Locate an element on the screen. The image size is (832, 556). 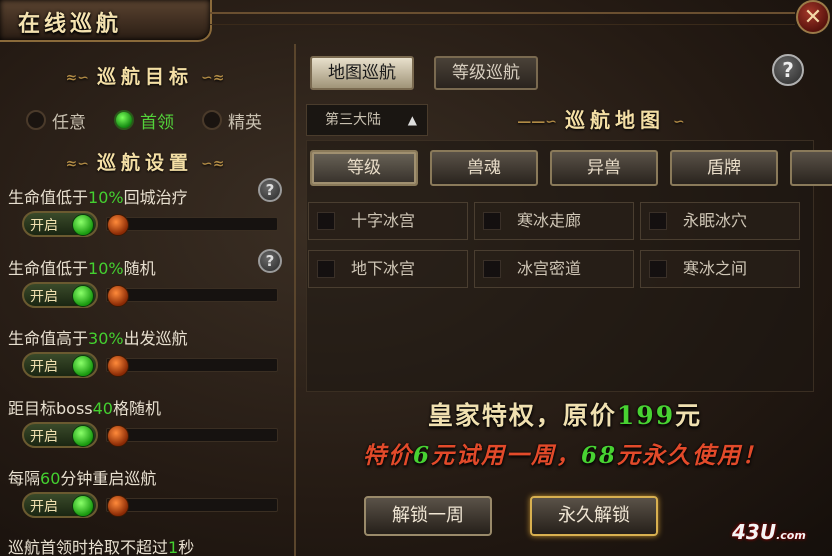
setting-return-heal: 生命值低于10%回城治疗 ? 开启 is located at coordinates (149, 216).